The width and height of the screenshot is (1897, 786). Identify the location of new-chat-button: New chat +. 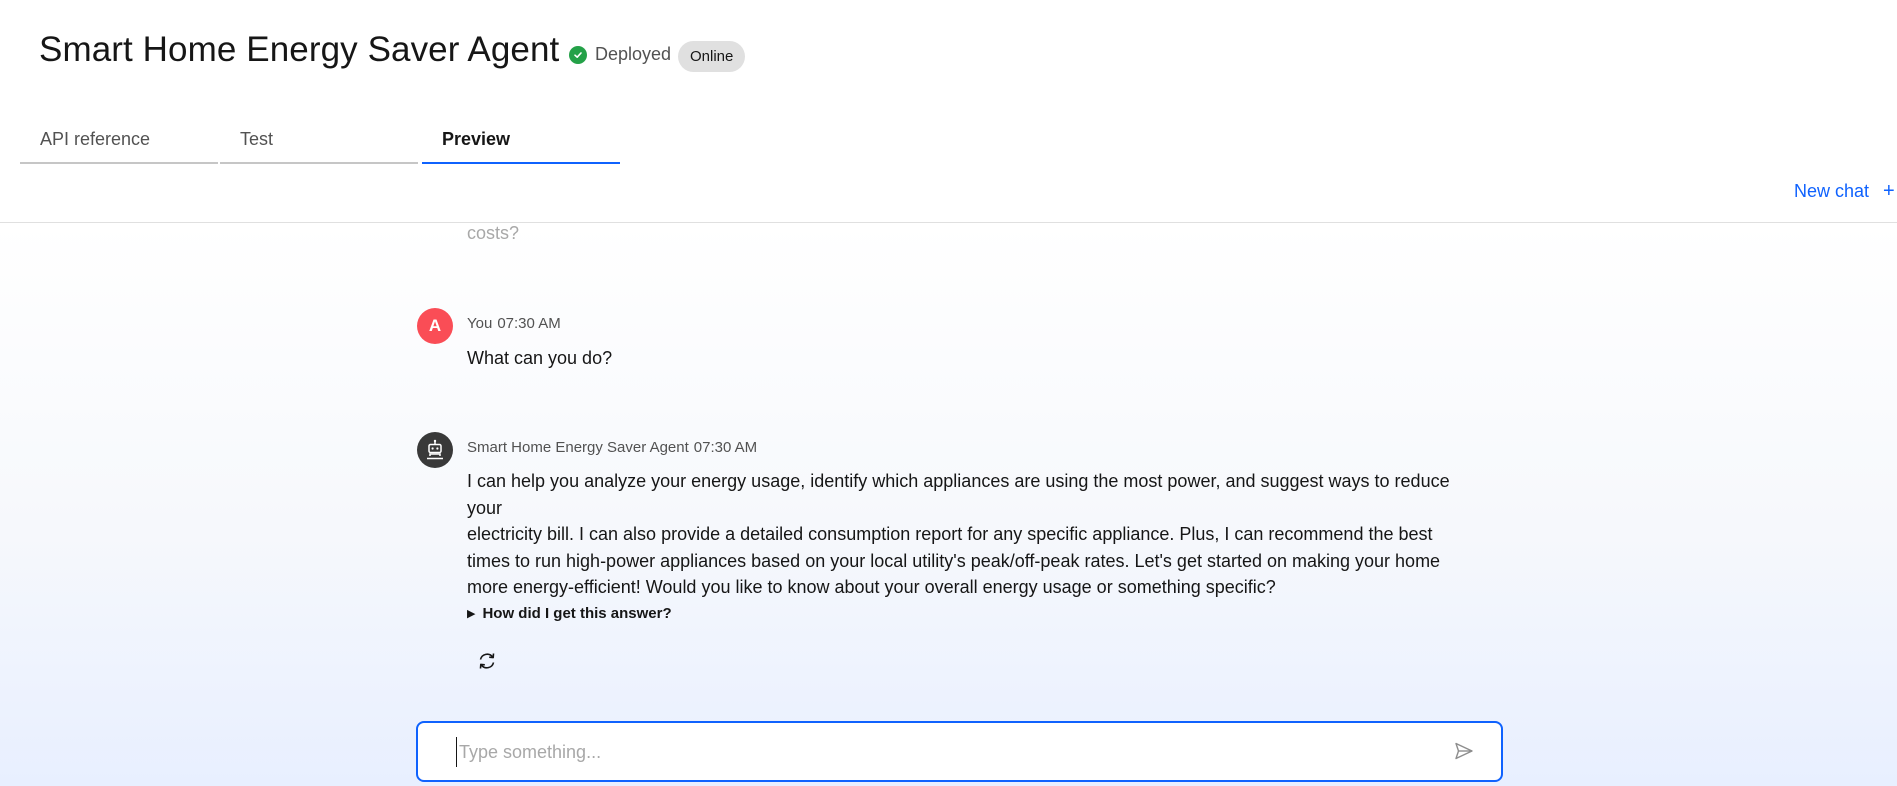
(1844, 191).